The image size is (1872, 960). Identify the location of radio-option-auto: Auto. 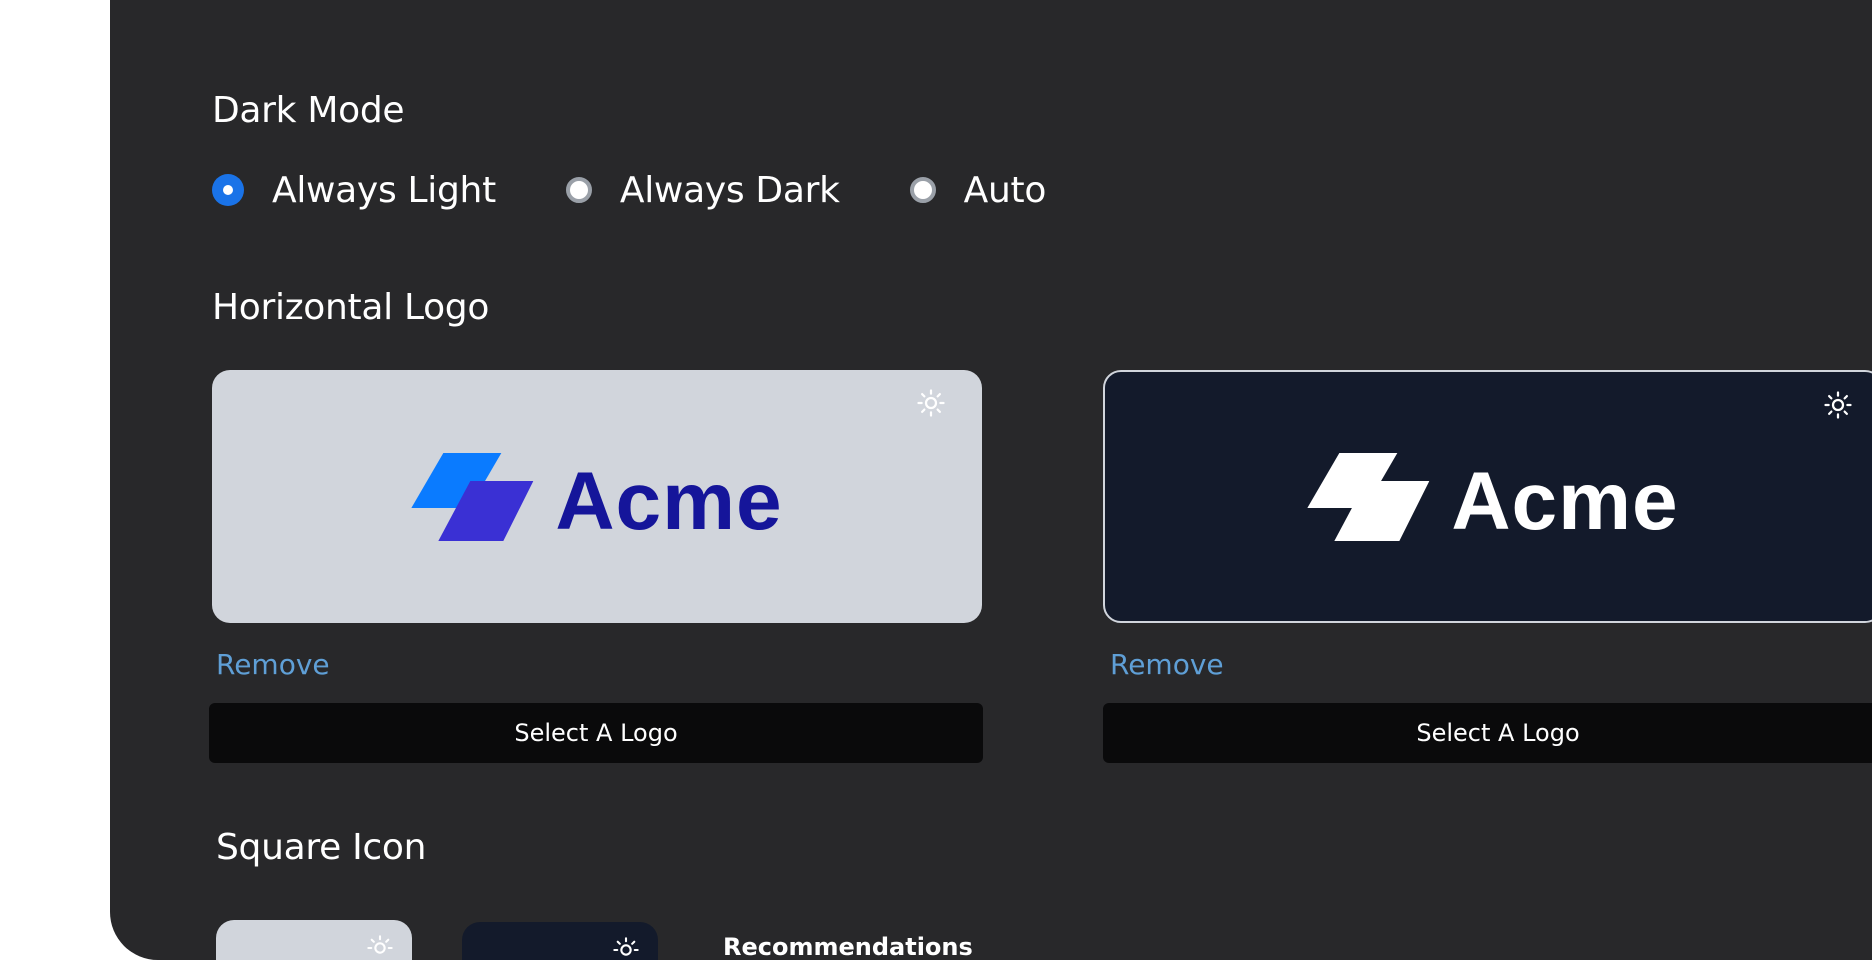
(978, 190).